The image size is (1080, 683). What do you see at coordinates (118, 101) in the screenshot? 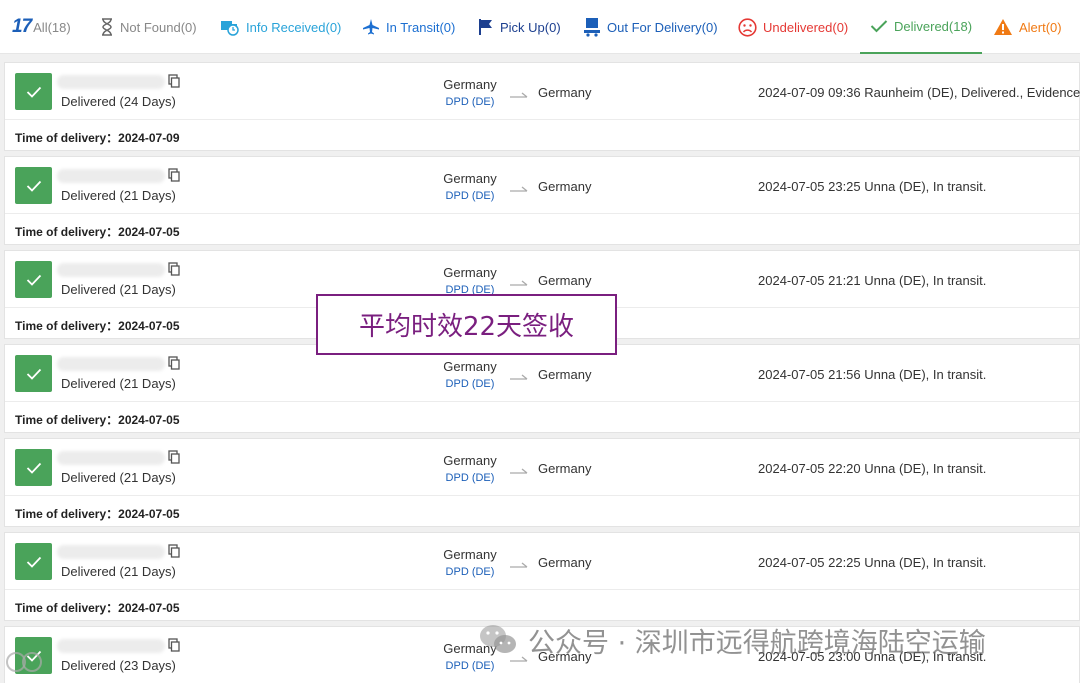
I see `delivery-status: Delivered (24 Days)` at bounding box center [118, 101].